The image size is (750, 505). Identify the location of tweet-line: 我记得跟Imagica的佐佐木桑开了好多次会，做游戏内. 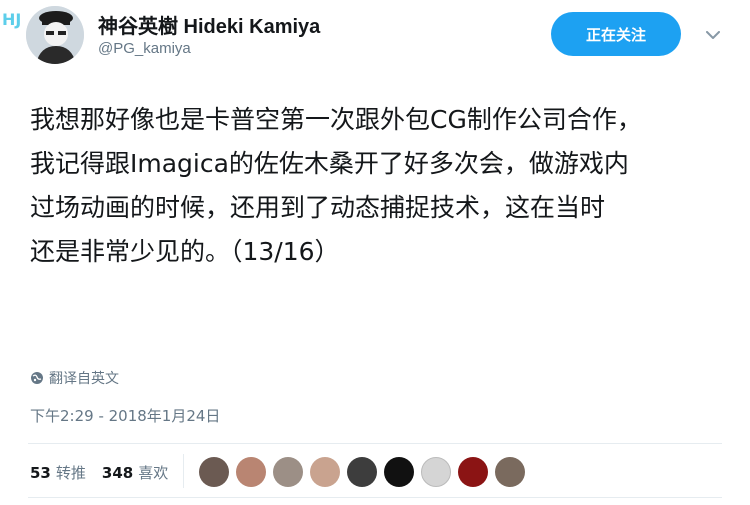
(329, 163).